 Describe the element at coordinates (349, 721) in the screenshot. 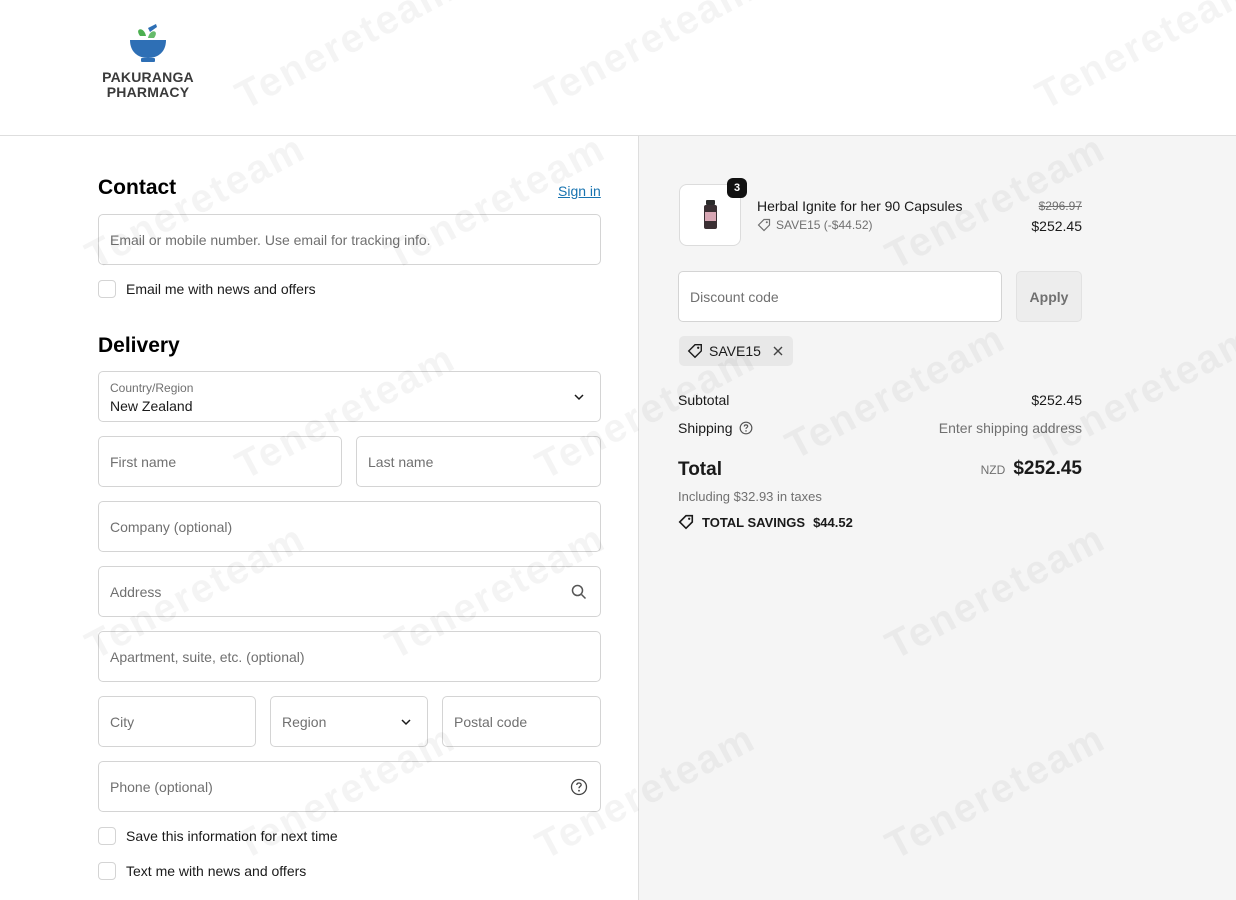

I see `region-select: Region` at that location.